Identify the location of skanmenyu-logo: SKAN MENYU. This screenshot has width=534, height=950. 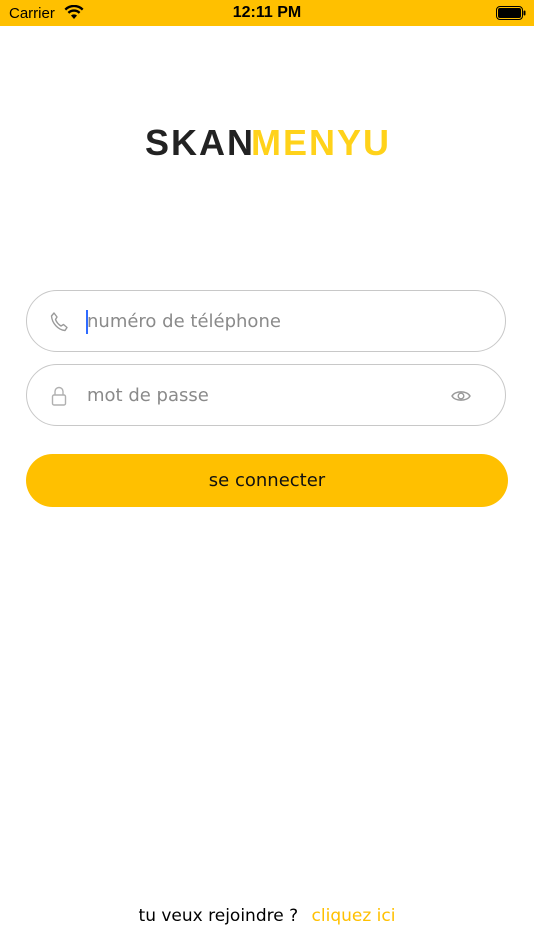
(268, 142).